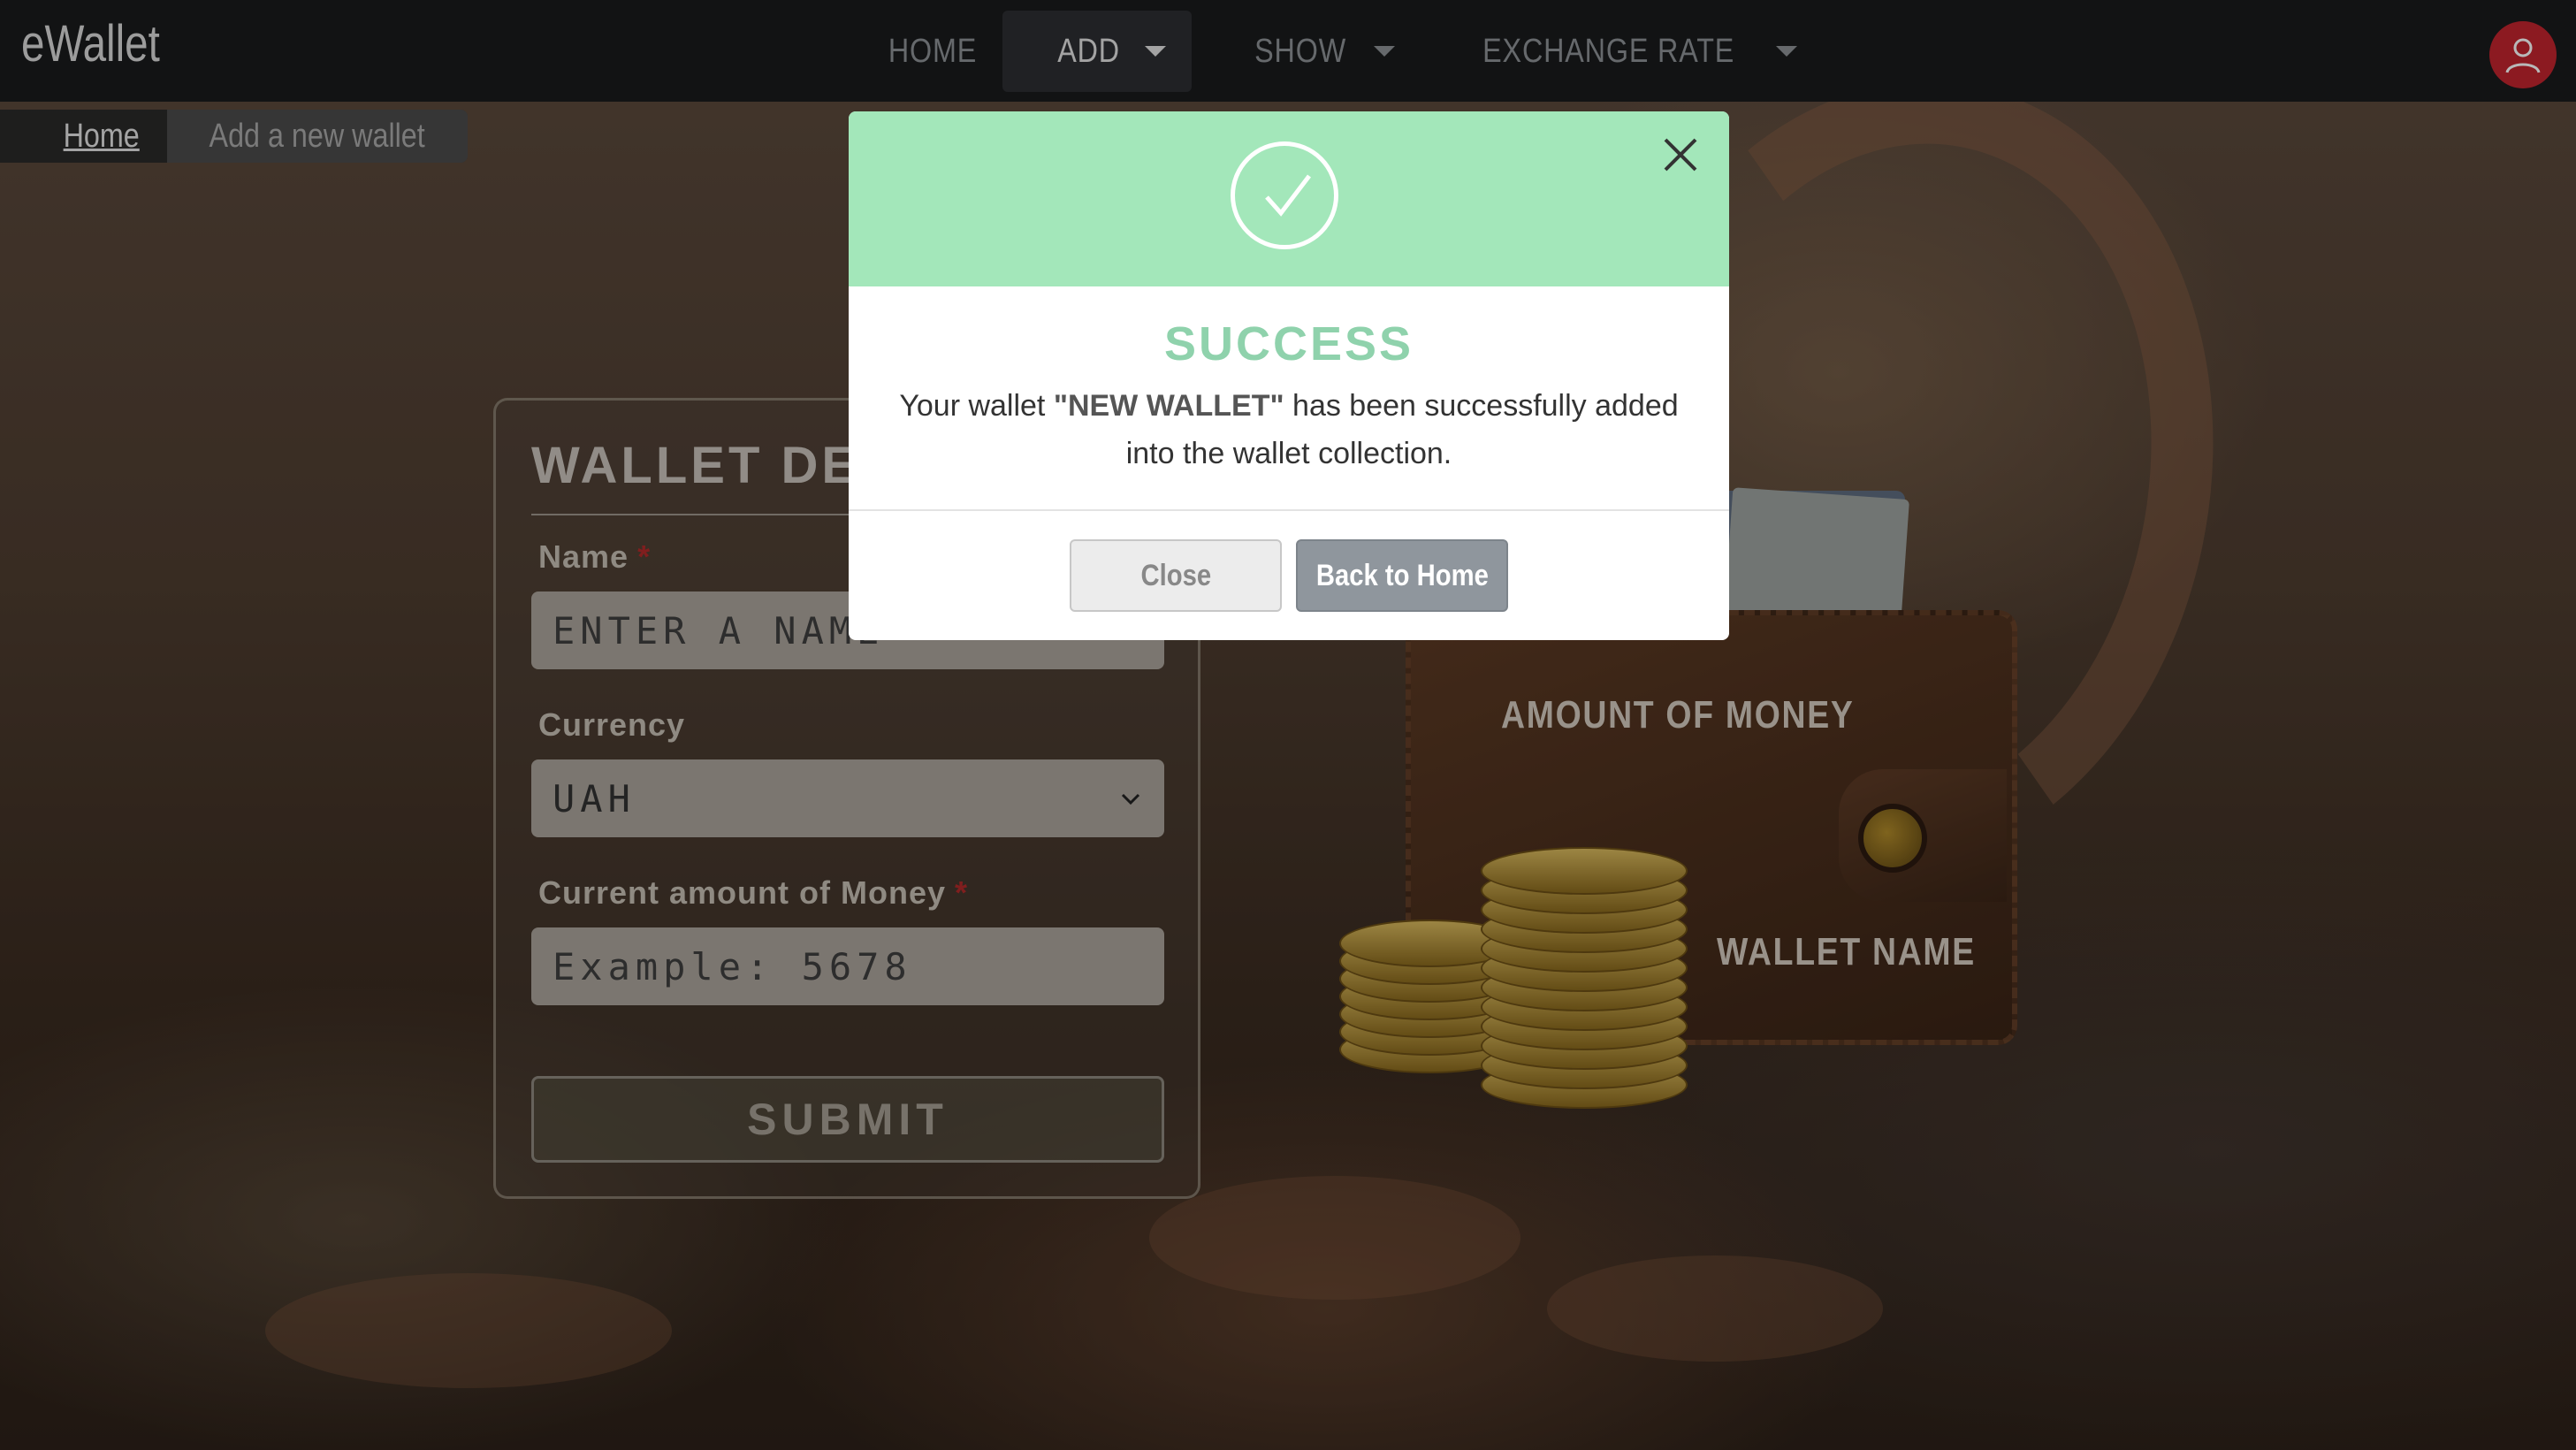 The width and height of the screenshot is (2576, 1450). I want to click on modal-divider, so click(1289, 510).